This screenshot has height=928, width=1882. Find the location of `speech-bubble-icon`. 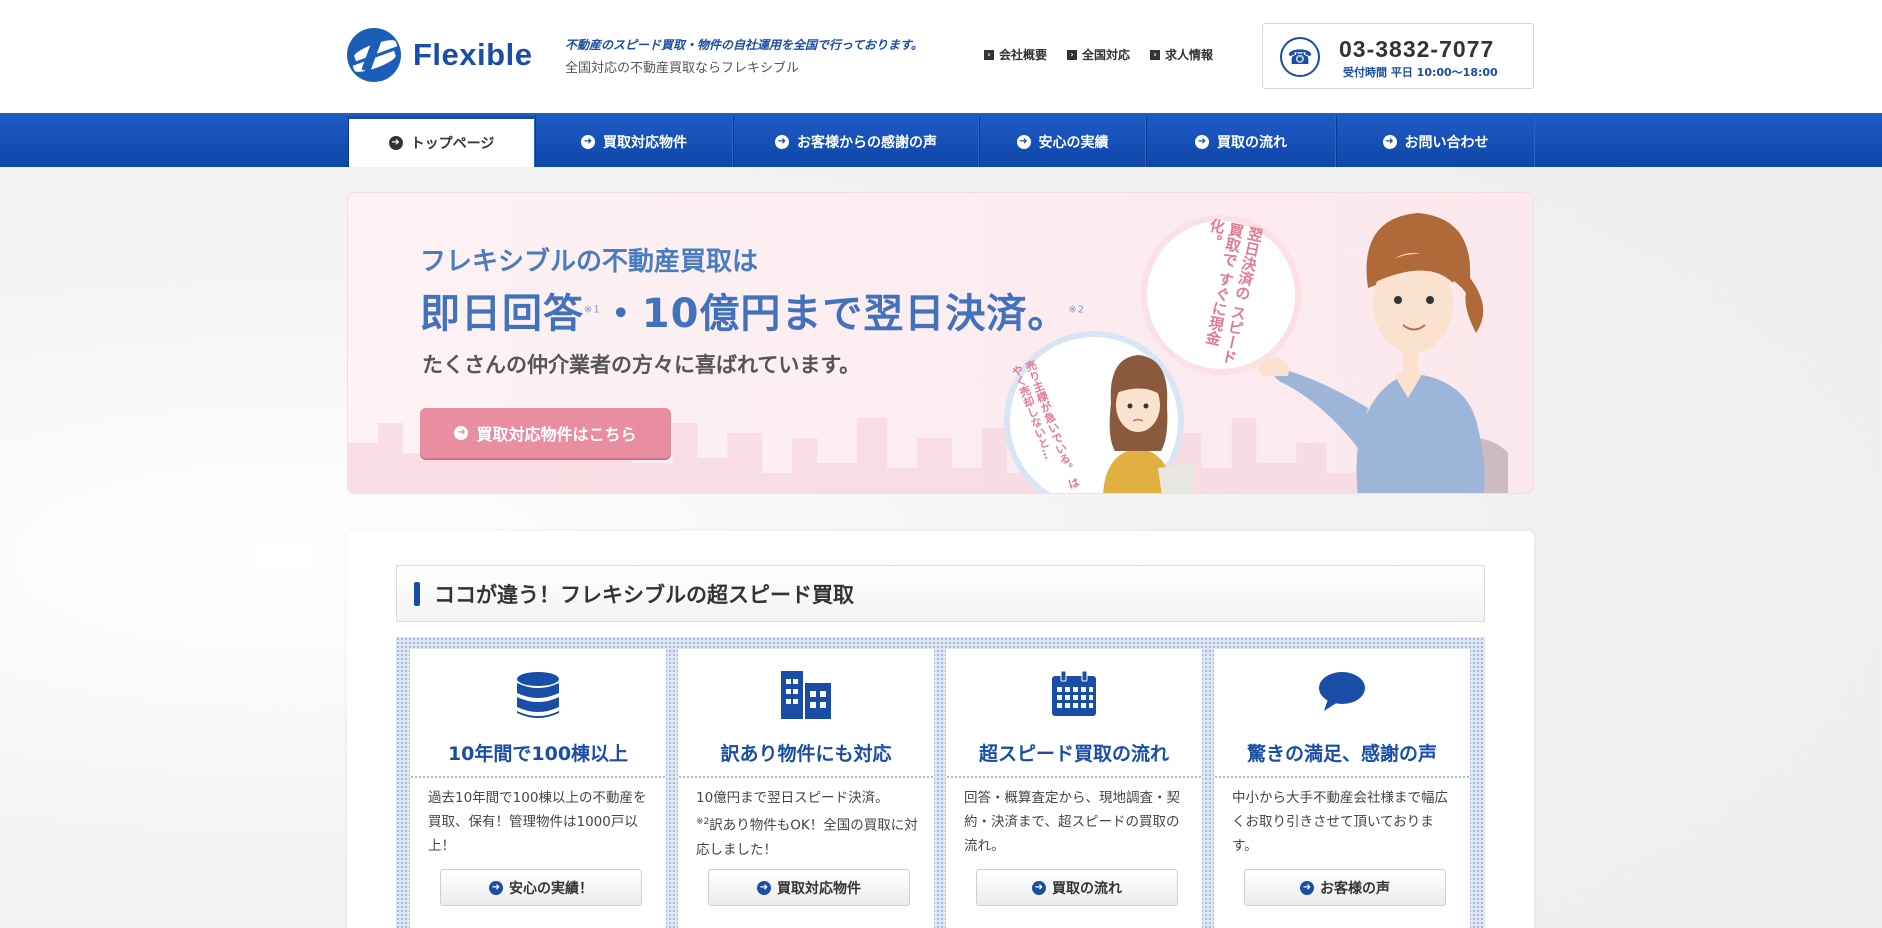

speech-bubble-icon is located at coordinates (1342, 691).